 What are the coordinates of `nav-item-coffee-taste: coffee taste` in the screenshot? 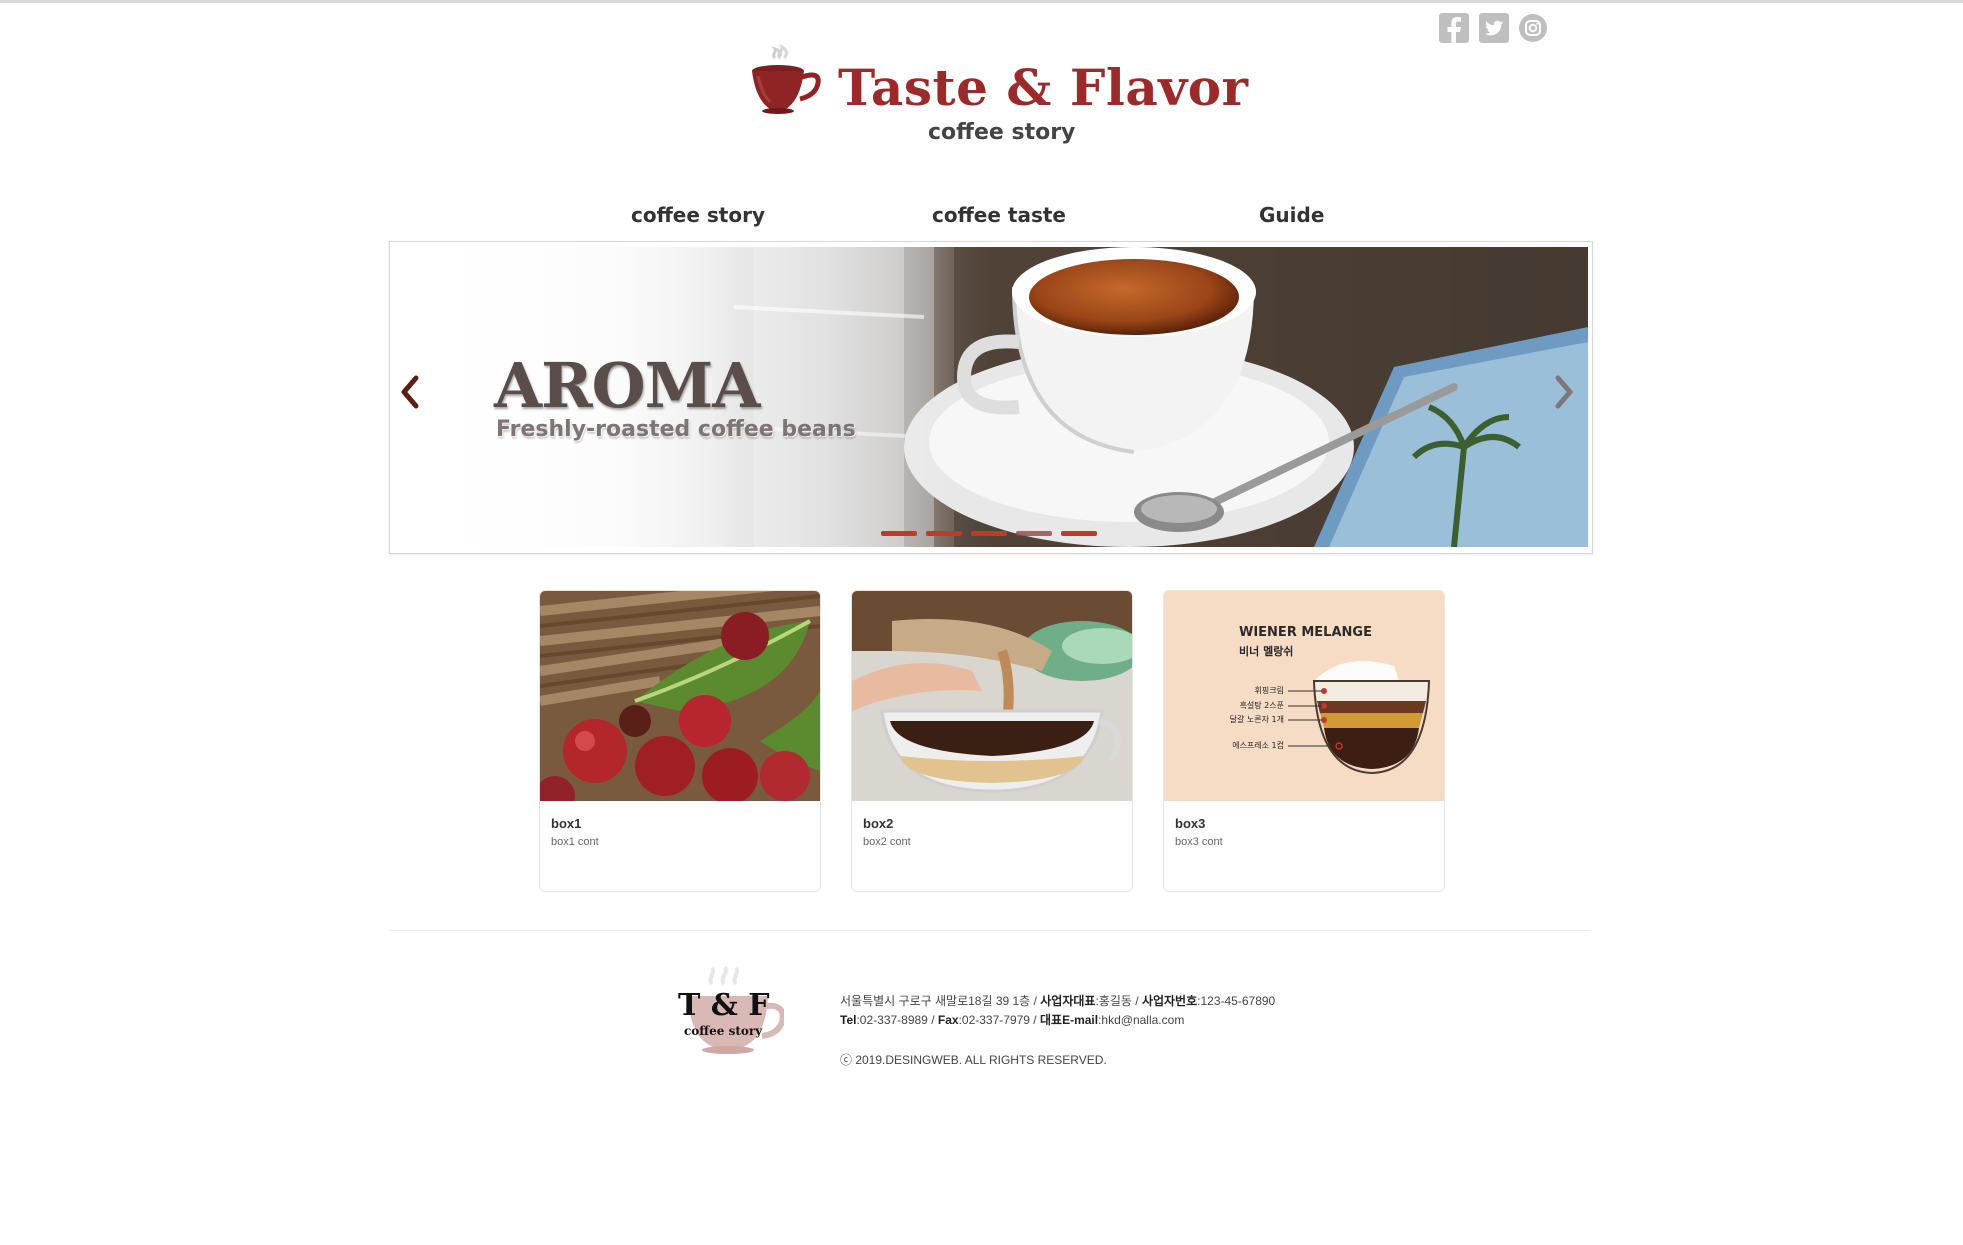 It's located at (999, 215).